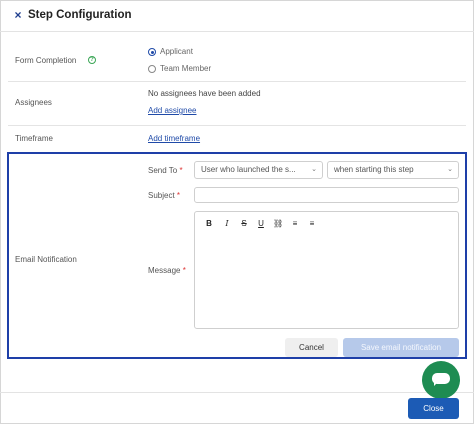  I want to click on bold-icon: B, so click(209, 224).